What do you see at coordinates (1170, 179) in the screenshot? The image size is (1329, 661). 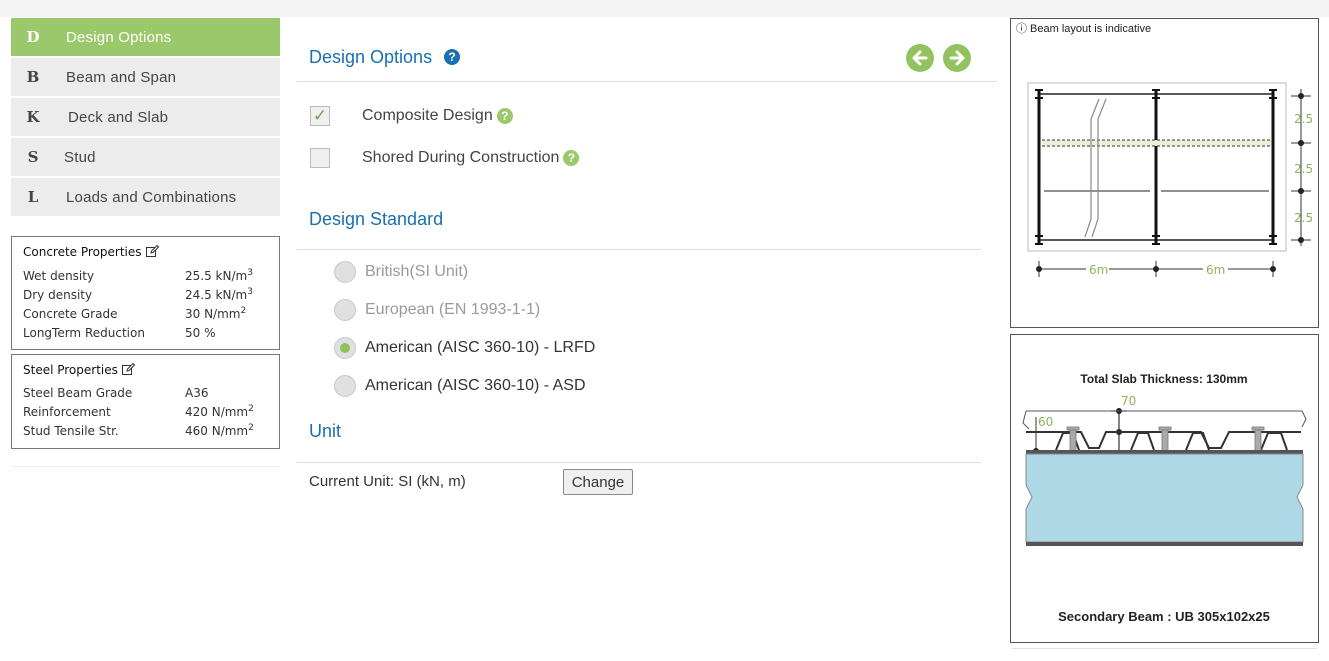 I see `beam-layout-diagram: 2.5 2.5 2.5 6m 6m` at bounding box center [1170, 179].